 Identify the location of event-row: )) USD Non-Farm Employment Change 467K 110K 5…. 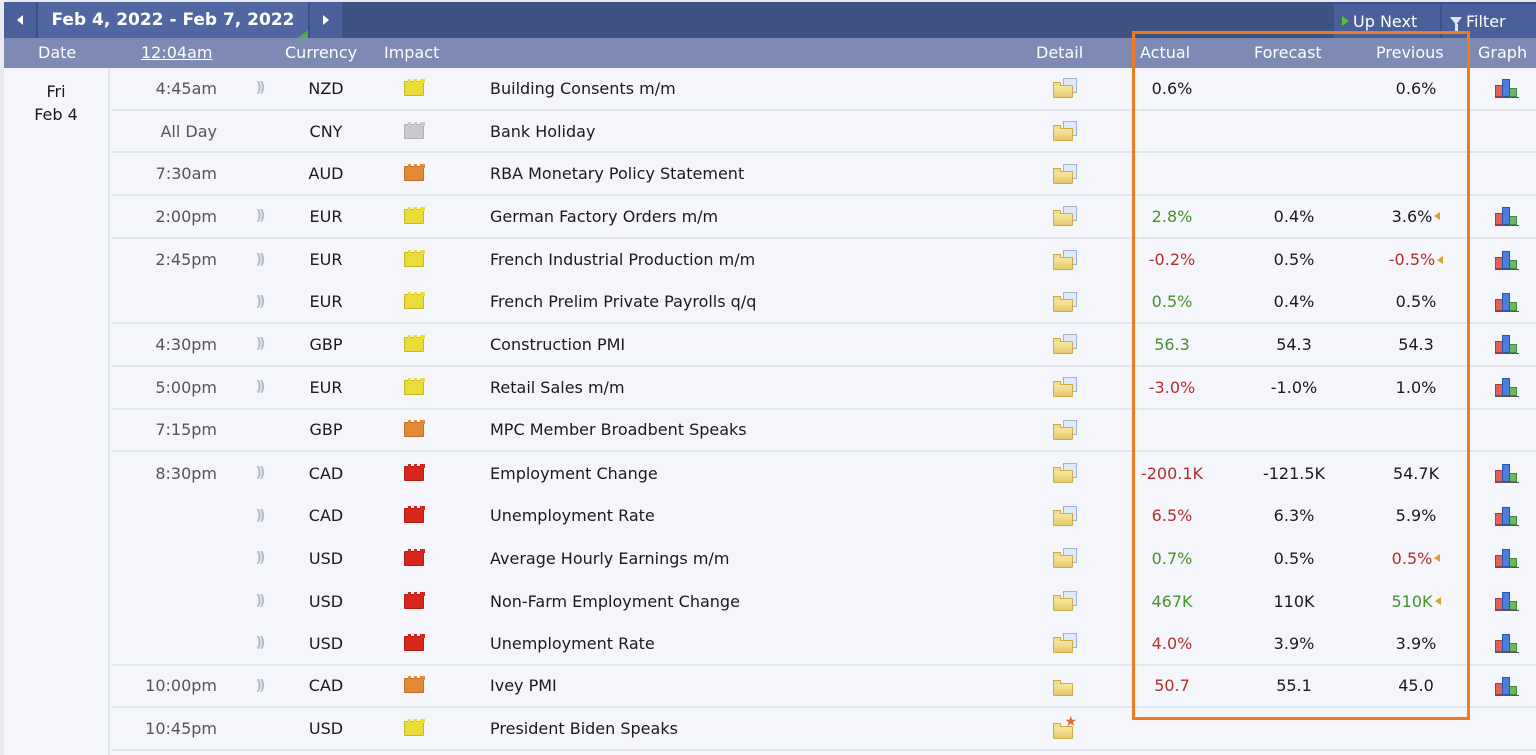
(824, 601).